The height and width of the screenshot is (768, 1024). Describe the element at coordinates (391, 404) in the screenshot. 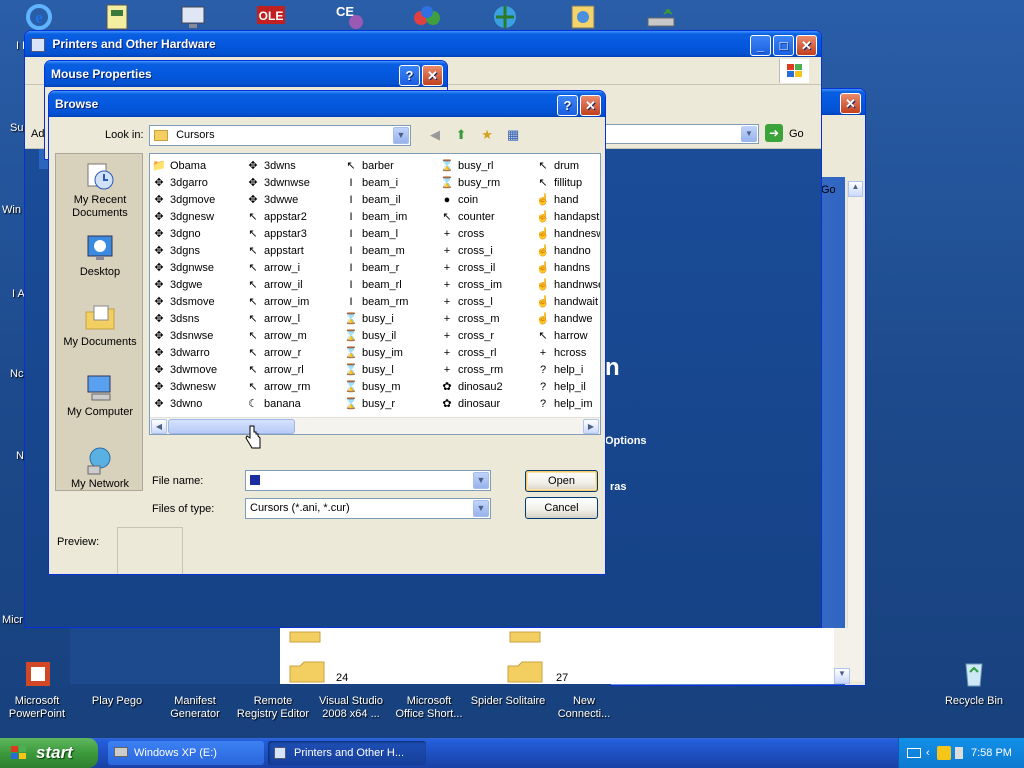

I see `cursor-file-item: ⌛ busy_r` at that location.